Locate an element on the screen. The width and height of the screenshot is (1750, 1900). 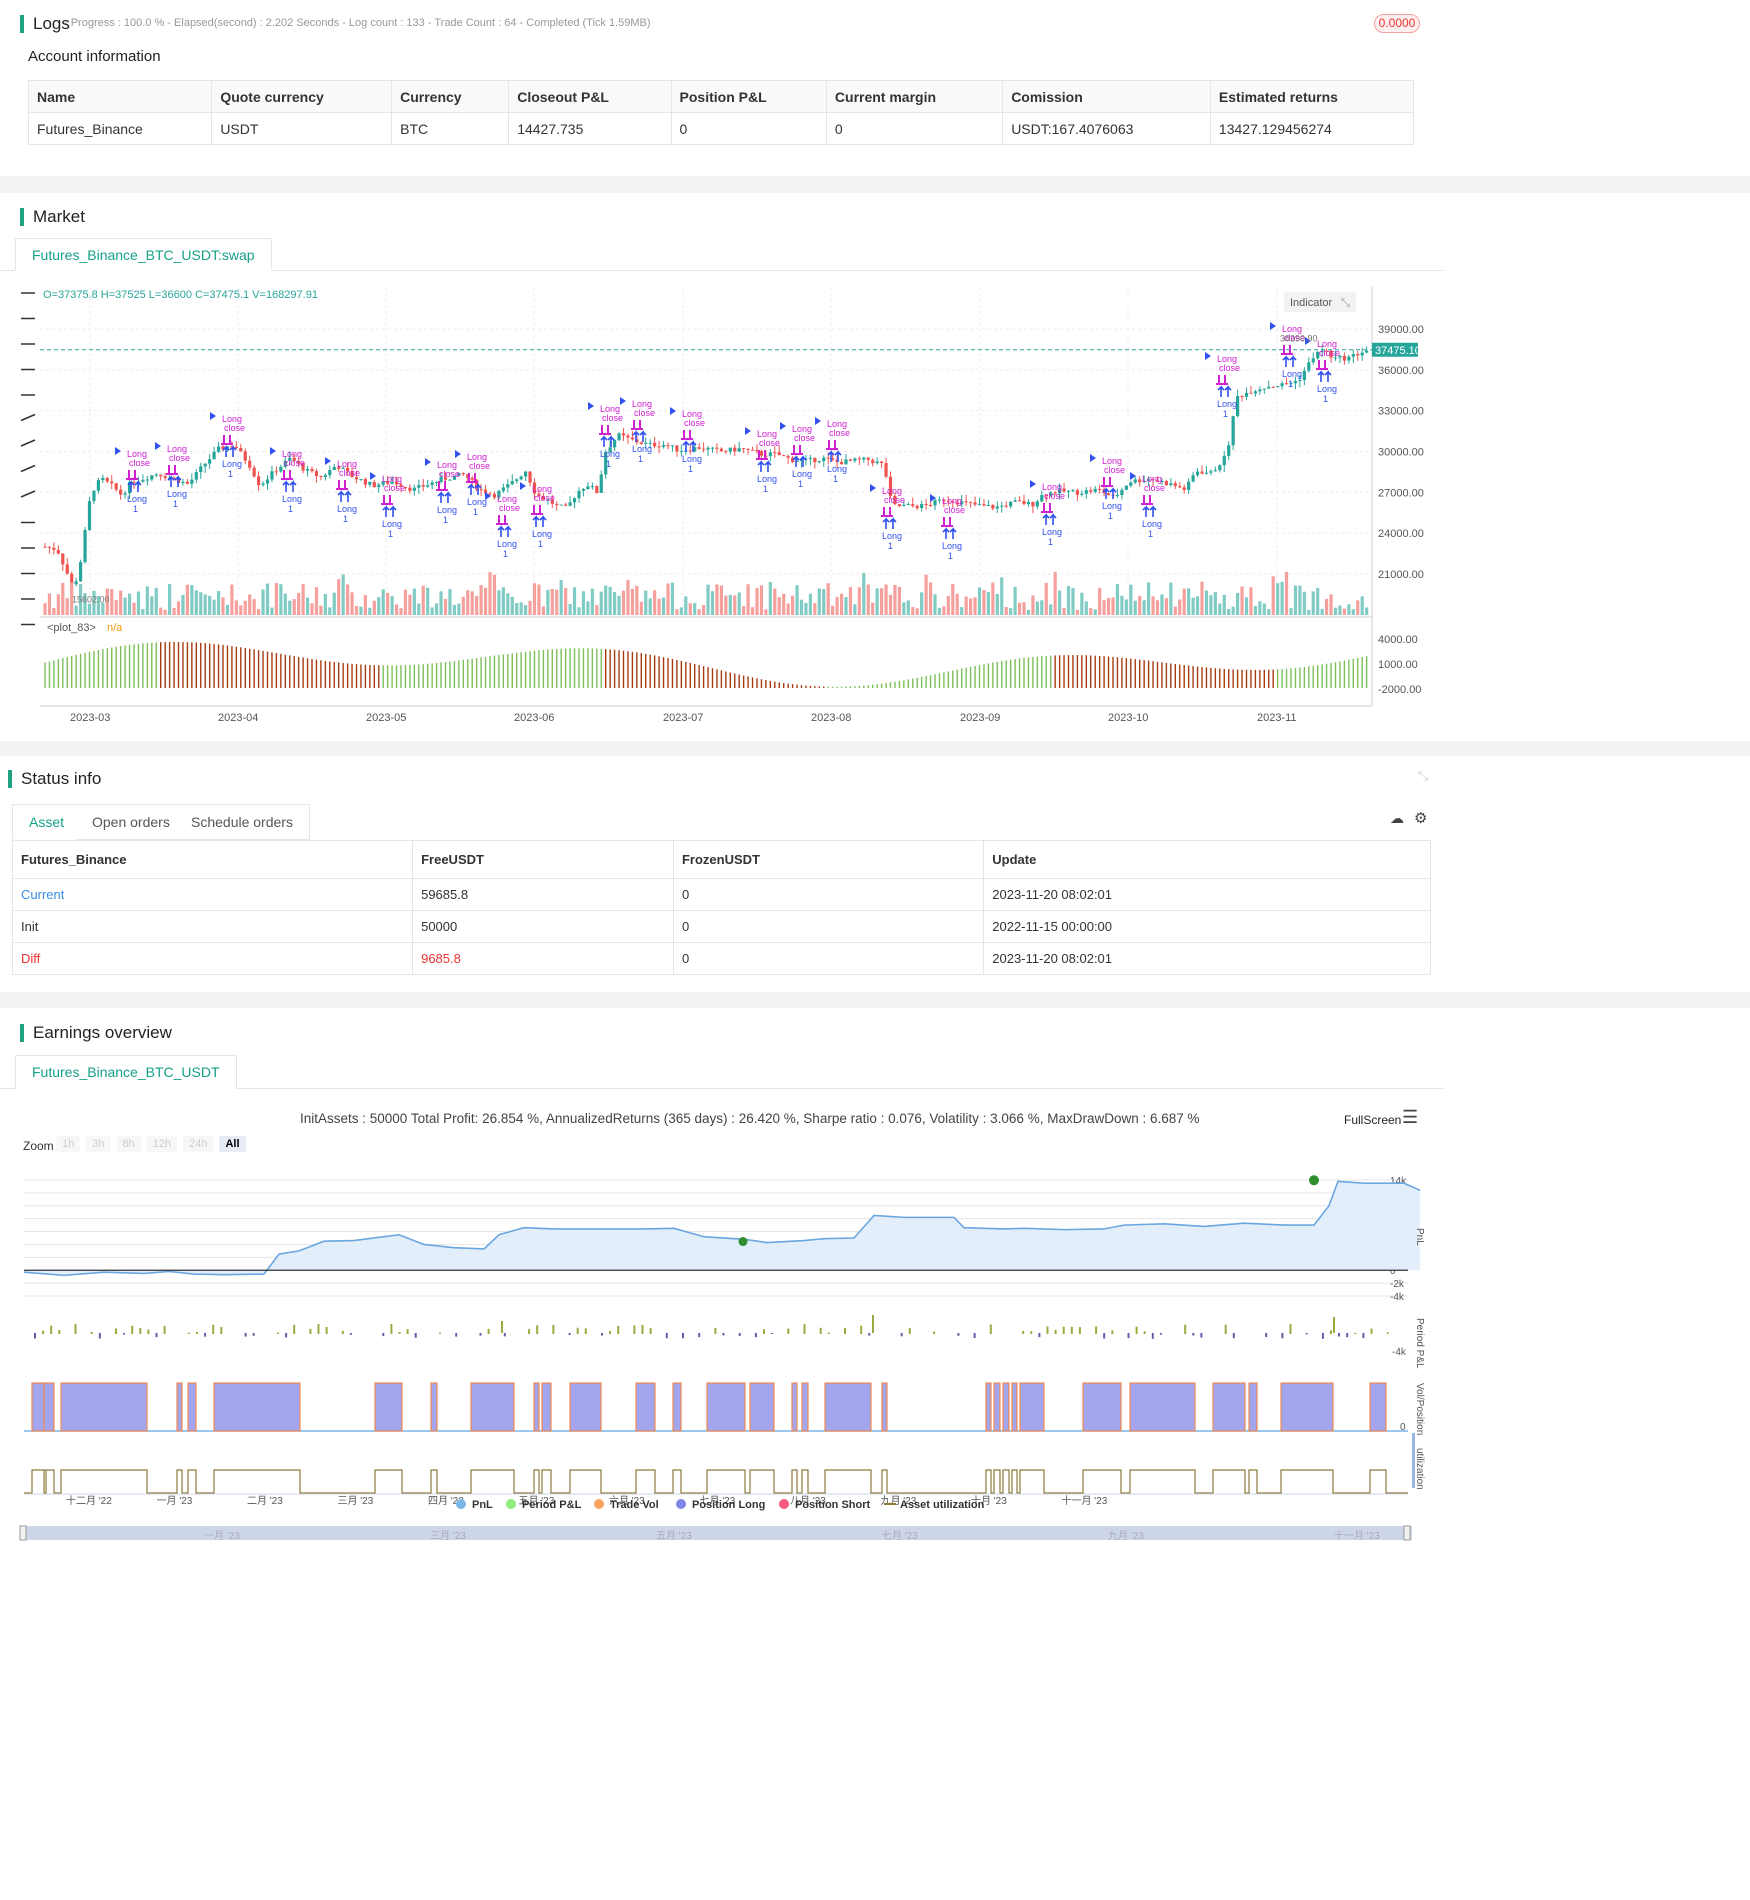
badge: 0.0000 is located at coordinates (1397, 23).